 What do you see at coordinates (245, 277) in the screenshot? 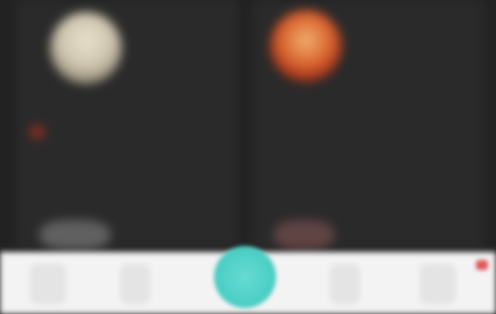
I see `fab-icon` at bounding box center [245, 277].